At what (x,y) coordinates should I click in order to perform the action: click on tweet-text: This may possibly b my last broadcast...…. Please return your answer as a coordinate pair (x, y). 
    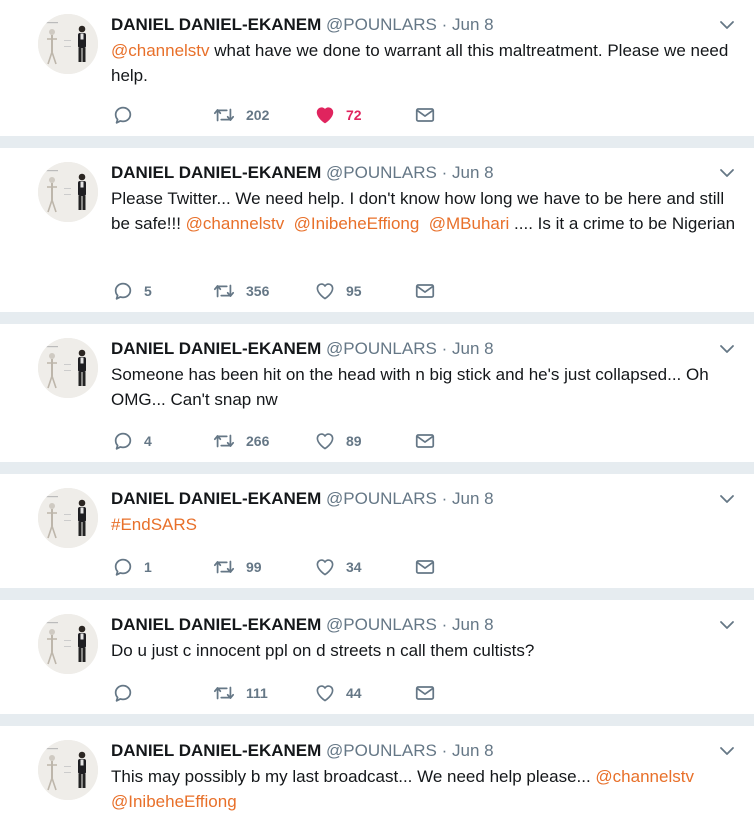
    Looking at the image, I should click on (425, 789).